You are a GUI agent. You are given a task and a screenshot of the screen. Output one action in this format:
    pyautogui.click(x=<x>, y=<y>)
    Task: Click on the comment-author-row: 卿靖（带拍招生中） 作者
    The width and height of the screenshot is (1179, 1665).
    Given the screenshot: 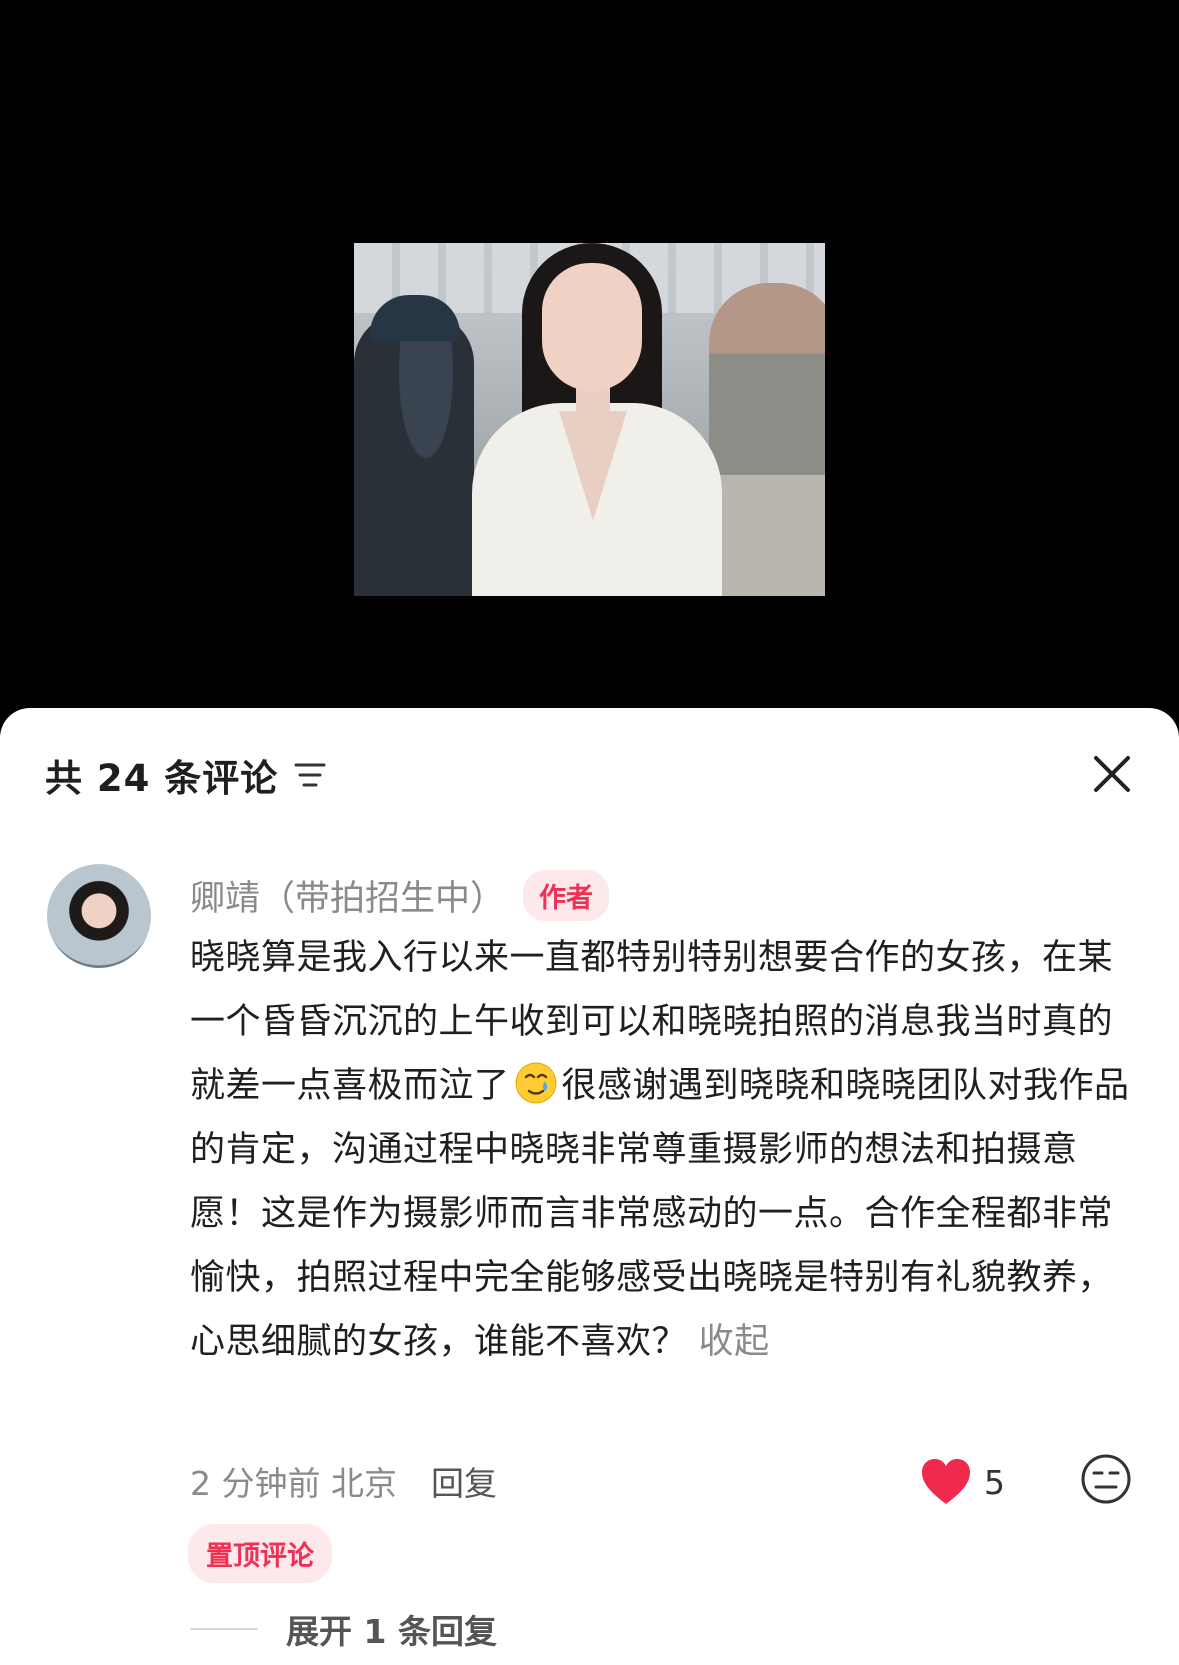 What is the action you would take?
    pyautogui.click(x=400, y=895)
    